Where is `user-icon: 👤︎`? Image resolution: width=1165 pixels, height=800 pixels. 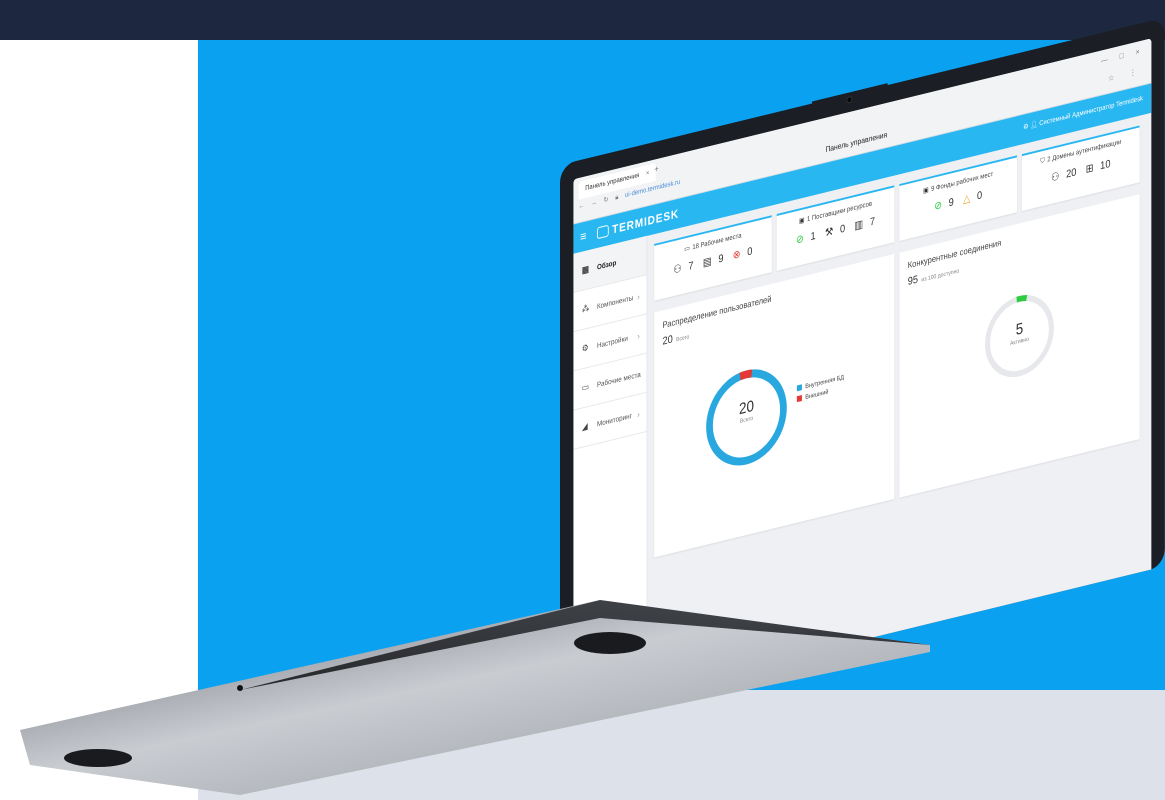
user-icon: 👤︎ is located at coordinates (1034, 125).